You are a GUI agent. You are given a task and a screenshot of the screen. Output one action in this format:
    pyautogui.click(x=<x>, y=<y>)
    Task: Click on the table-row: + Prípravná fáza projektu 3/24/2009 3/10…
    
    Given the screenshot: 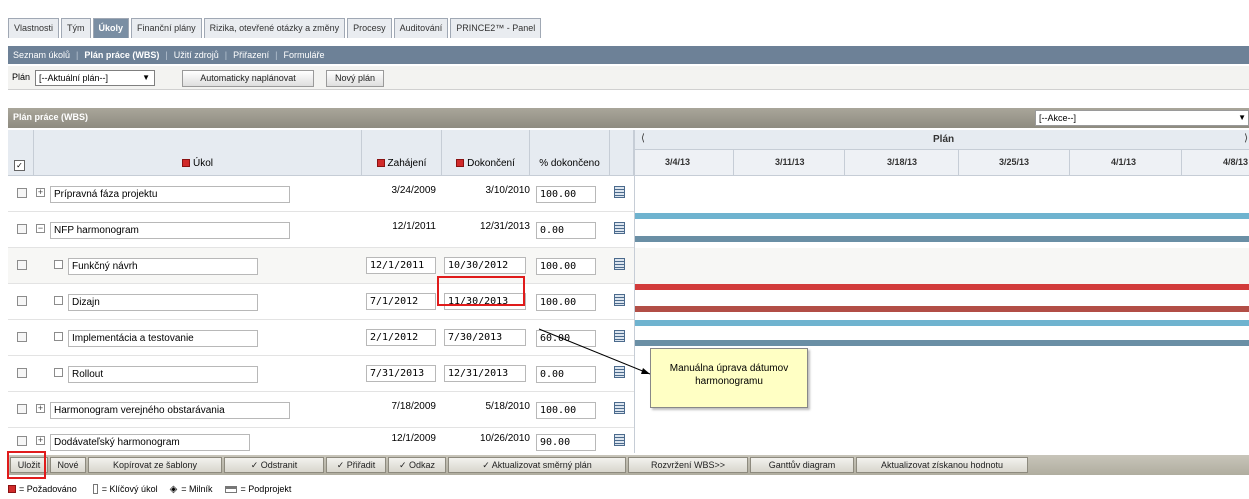 What is the action you would take?
    pyautogui.click(x=321, y=194)
    